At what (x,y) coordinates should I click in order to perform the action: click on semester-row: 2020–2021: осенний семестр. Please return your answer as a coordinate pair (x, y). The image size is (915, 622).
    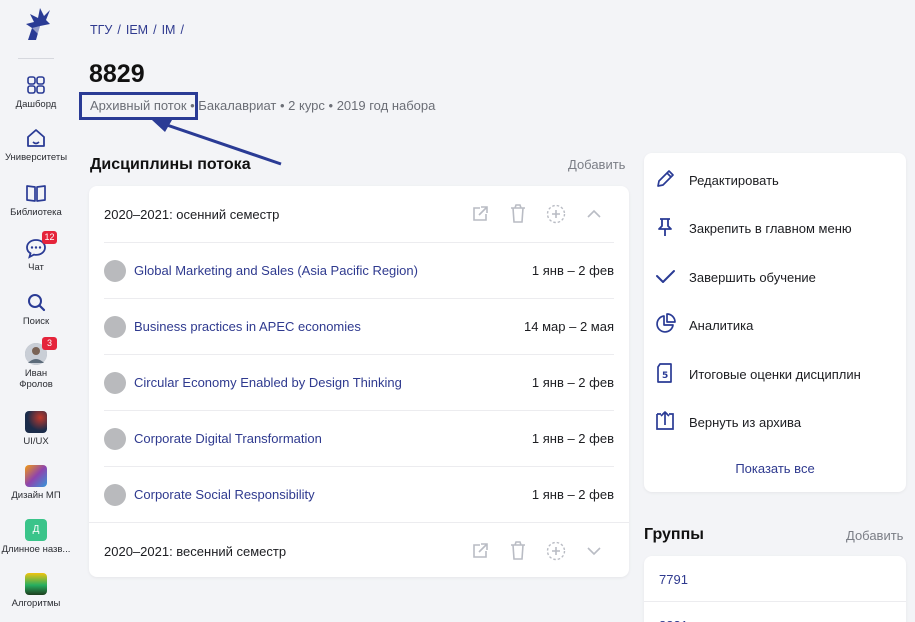
    Looking at the image, I should click on (359, 214).